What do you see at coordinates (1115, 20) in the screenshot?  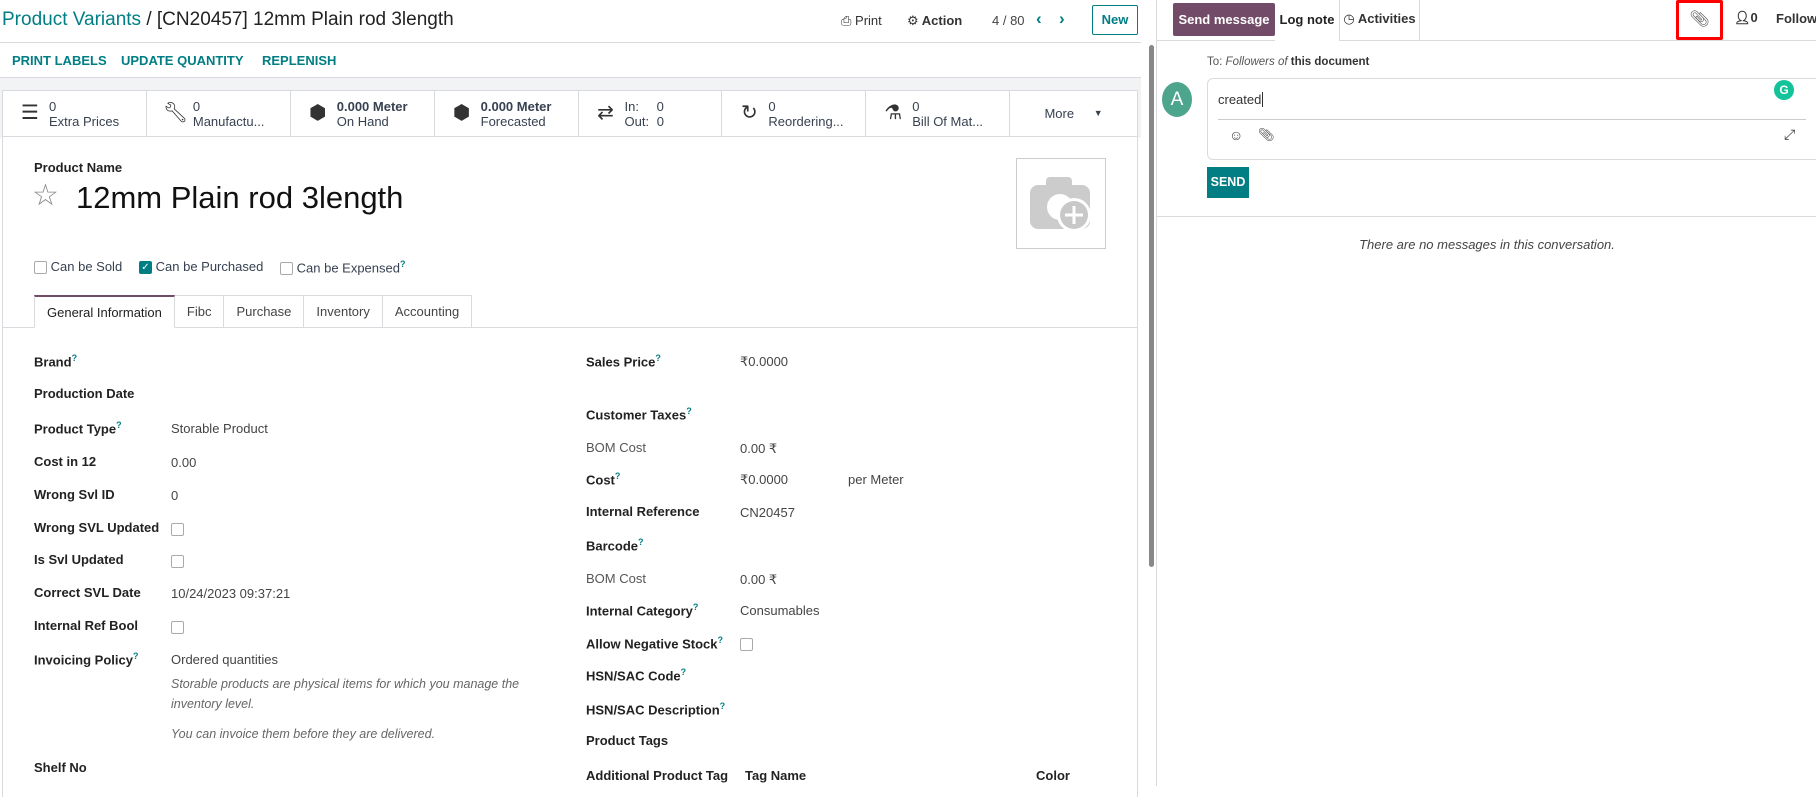 I see `new-button: New` at bounding box center [1115, 20].